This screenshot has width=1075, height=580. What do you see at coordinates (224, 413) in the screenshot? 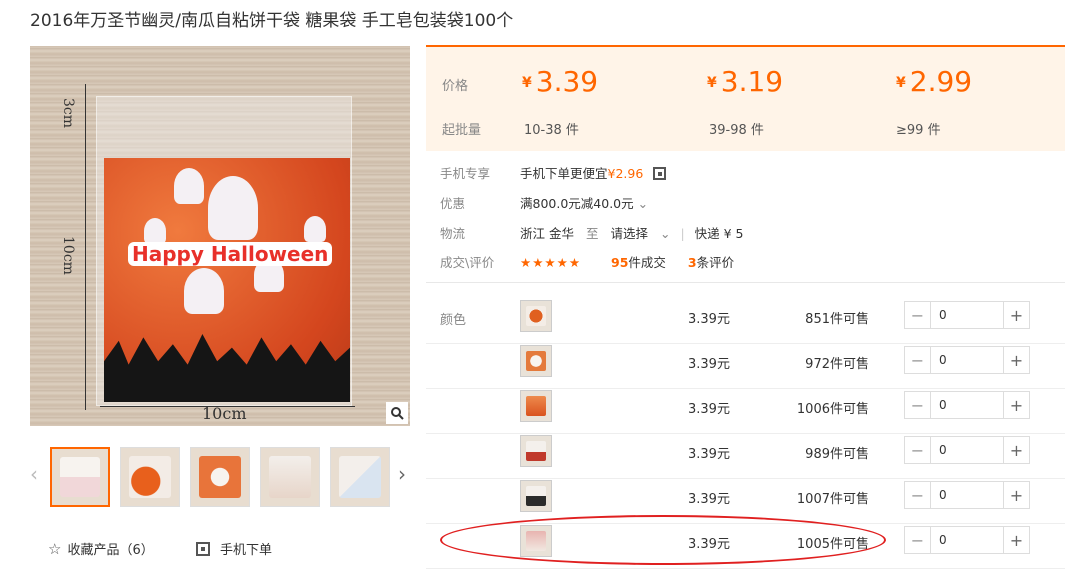
I see `dimension-bottom-label: 10cm` at bounding box center [224, 413].